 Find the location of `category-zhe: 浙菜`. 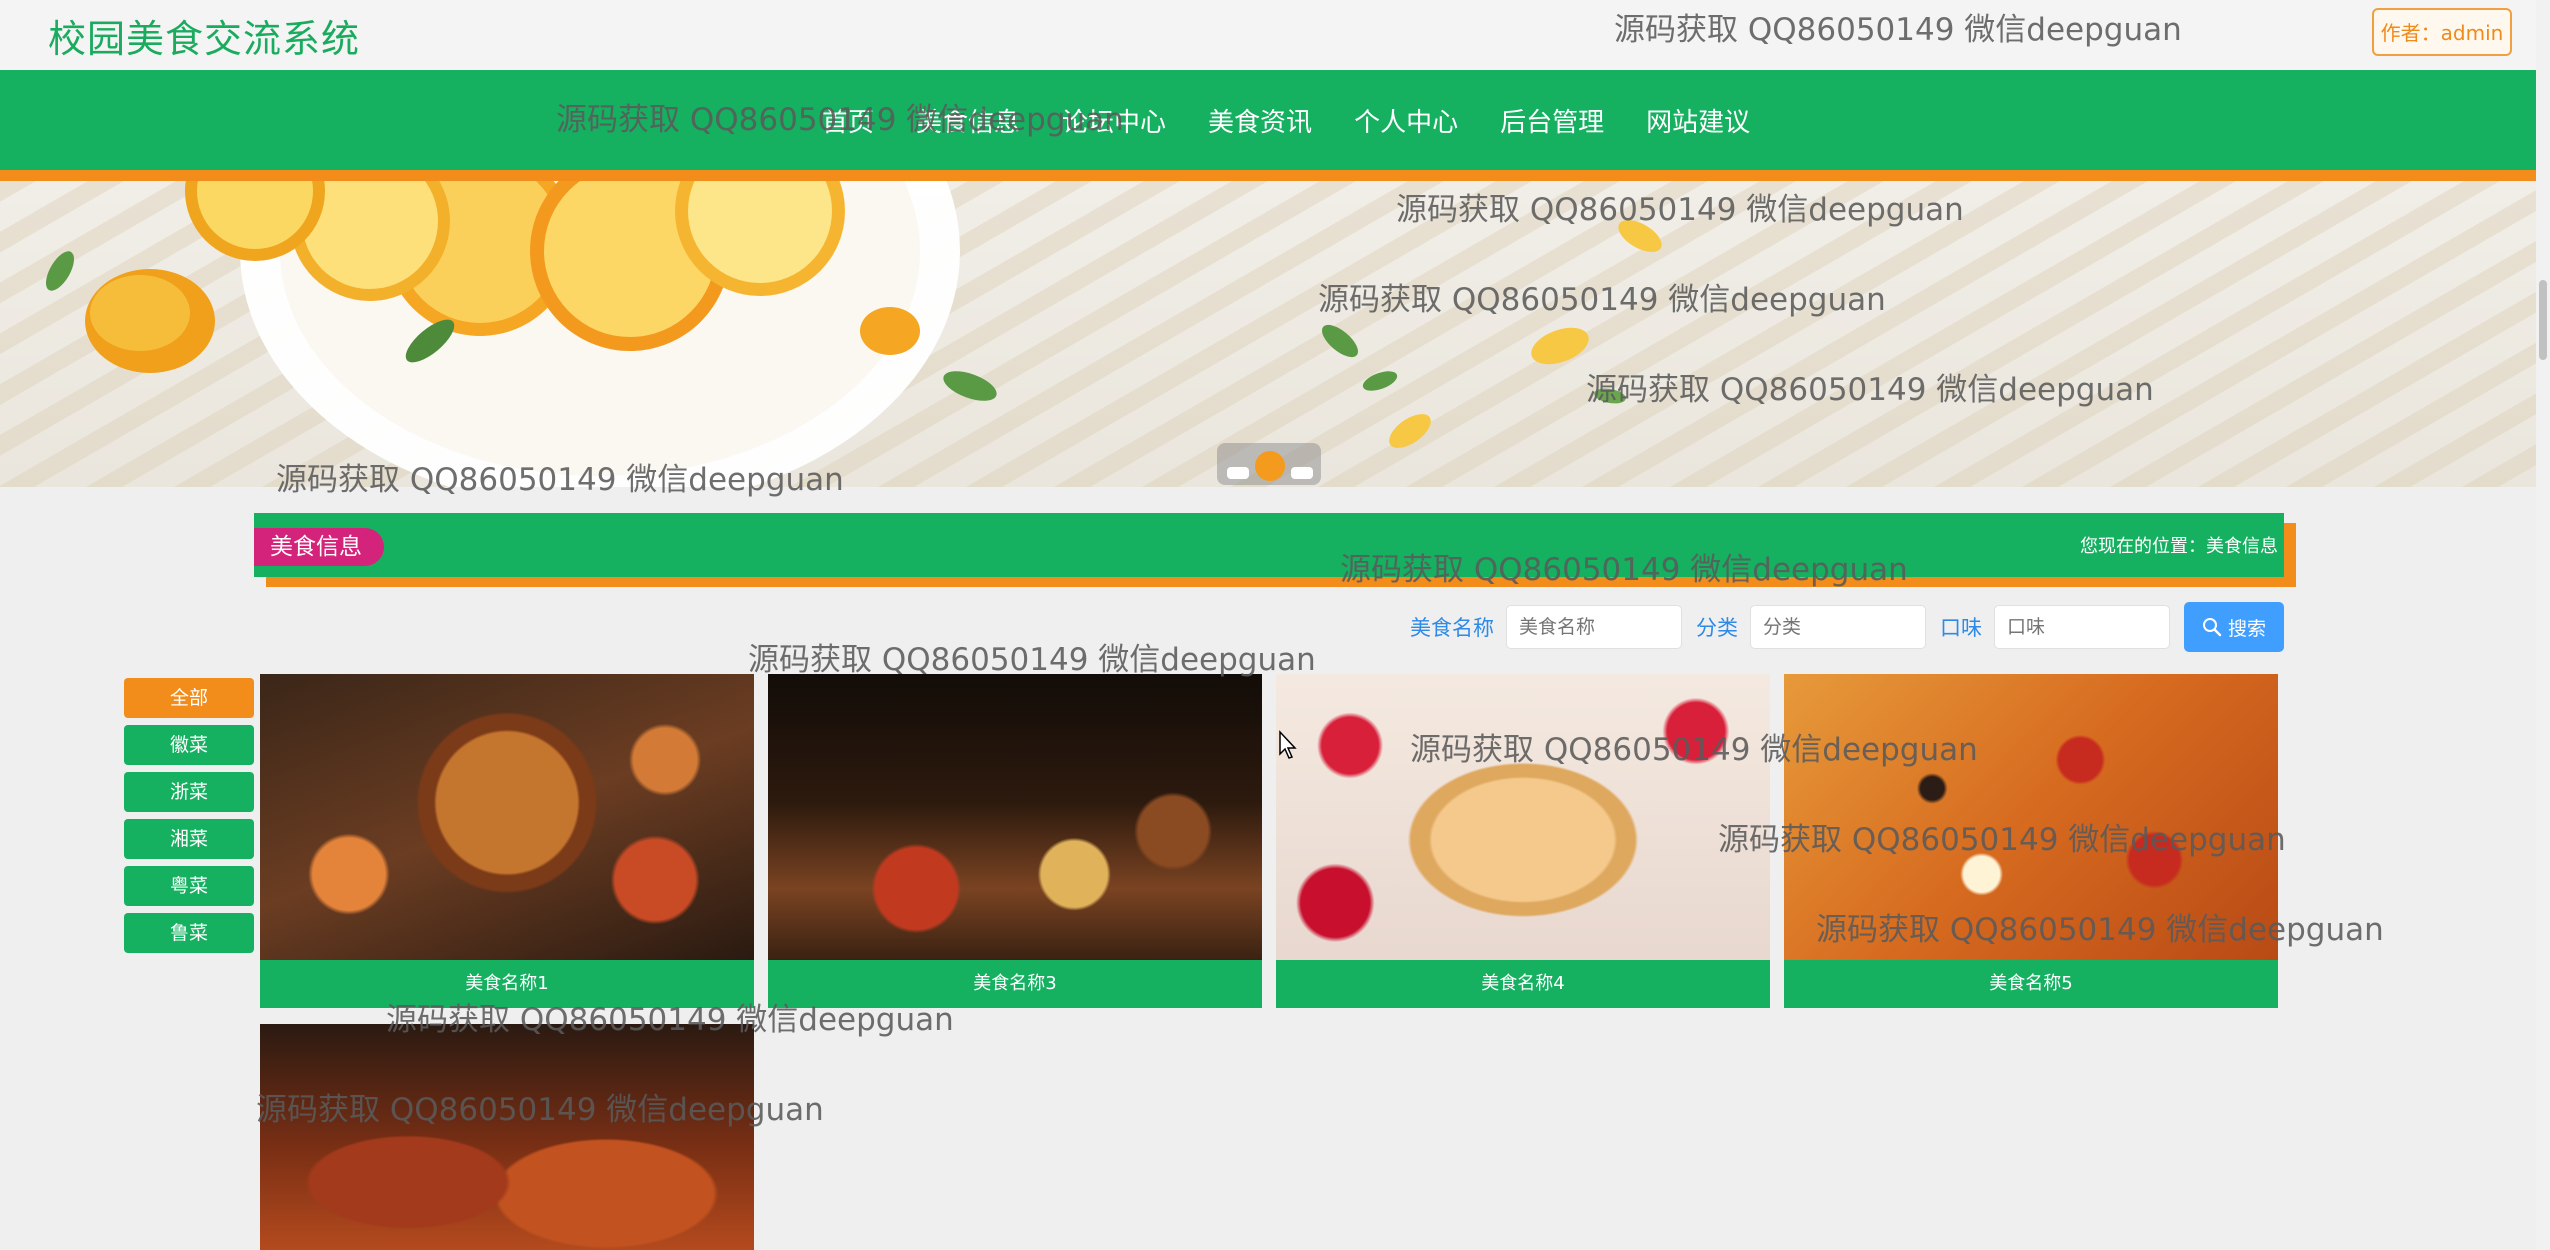

category-zhe: 浙菜 is located at coordinates (189, 792).